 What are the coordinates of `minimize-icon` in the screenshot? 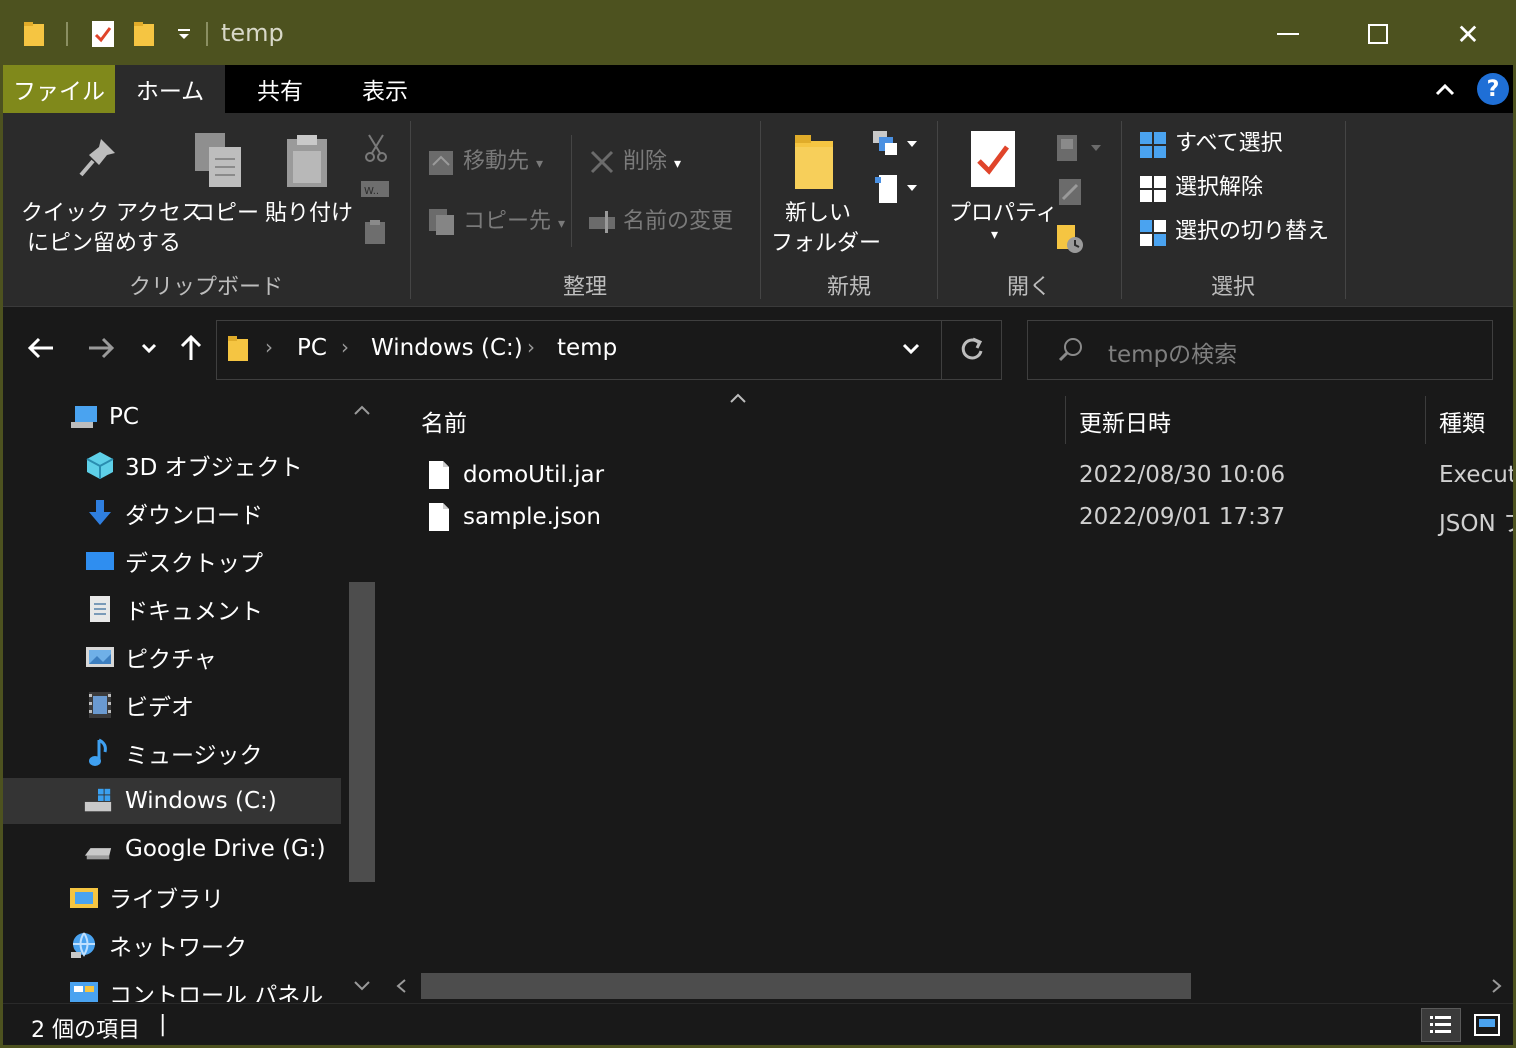 It's located at (1288, 34).